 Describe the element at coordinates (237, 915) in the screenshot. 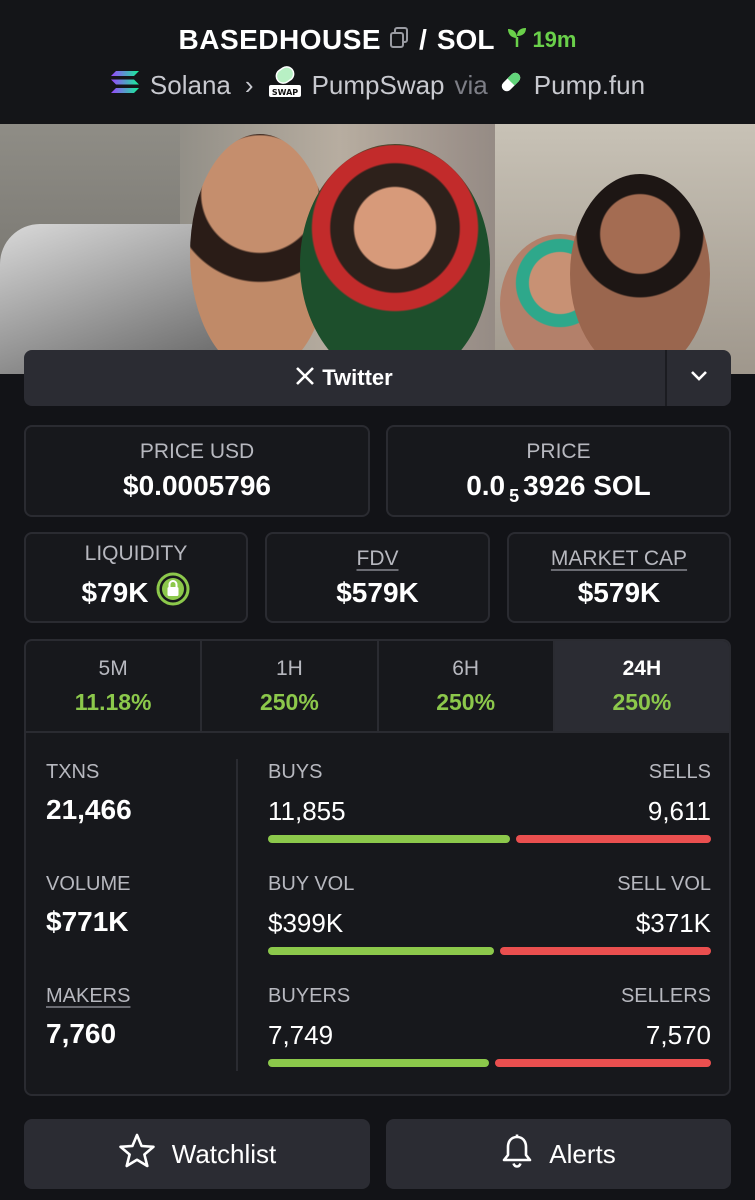

I see `stats-divider` at that location.